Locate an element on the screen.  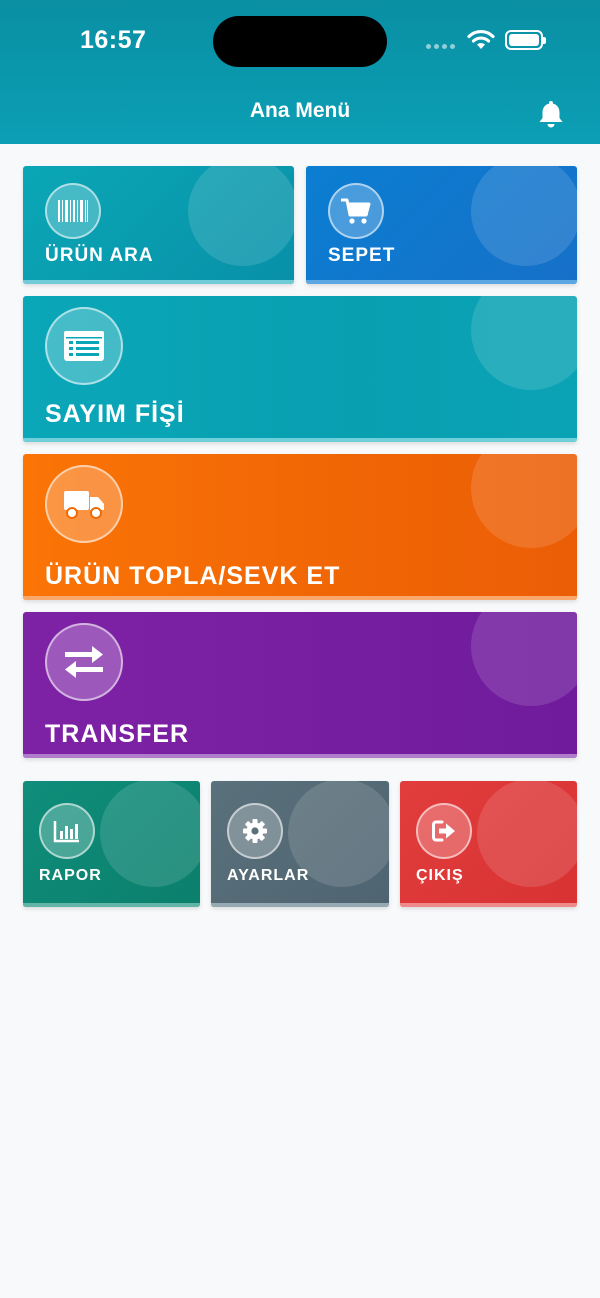
sayim-fisi-label: SAYIM FİŞİ is located at coordinates (115, 414).